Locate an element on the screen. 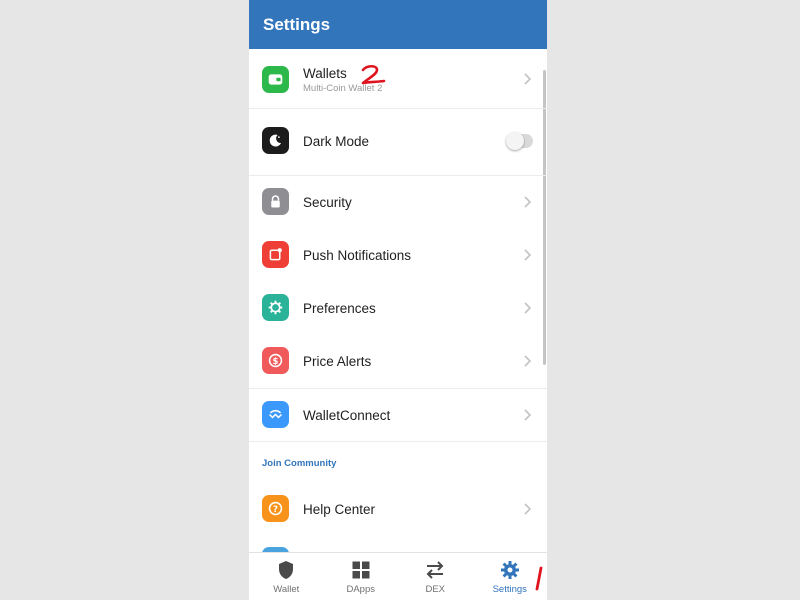 This screenshot has height=600, width=800. tab-label: DEX is located at coordinates (435, 589).